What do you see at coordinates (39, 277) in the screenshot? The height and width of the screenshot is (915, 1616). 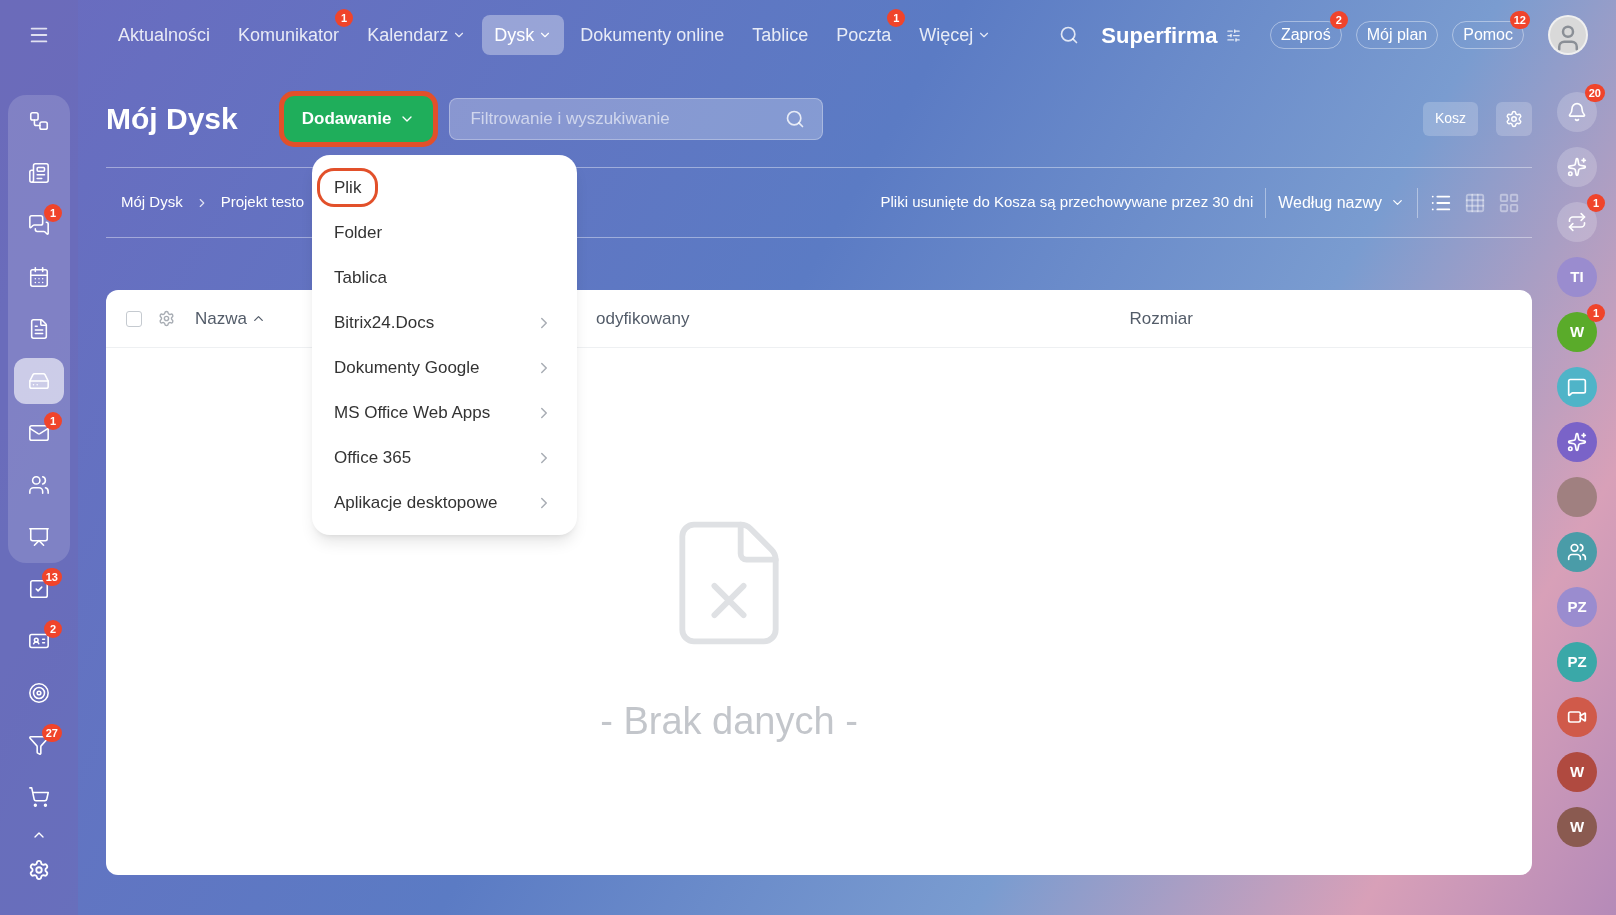 I see `calendar-icon` at bounding box center [39, 277].